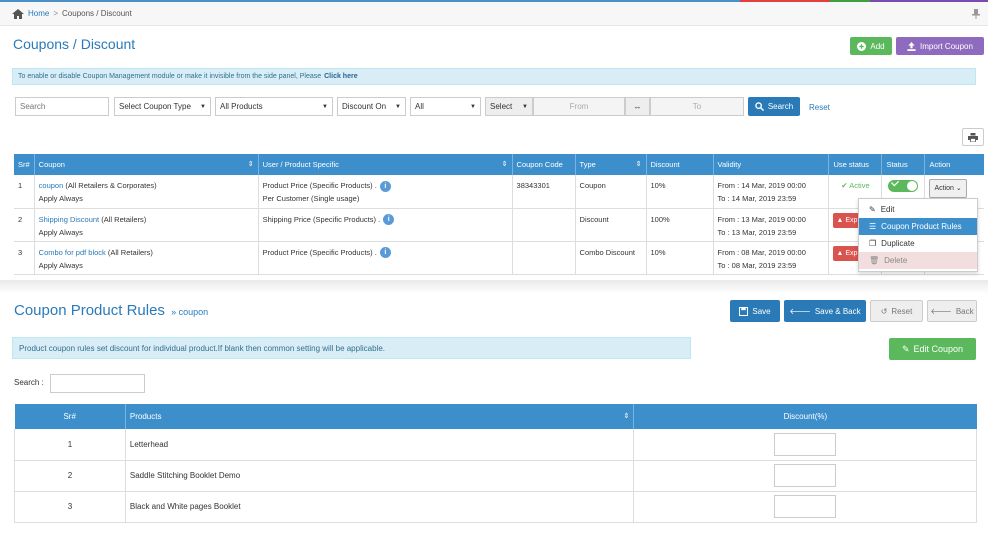 The image size is (988, 538). What do you see at coordinates (69, 219) in the screenshot?
I see `coupon-link: Shipping Discount` at bounding box center [69, 219].